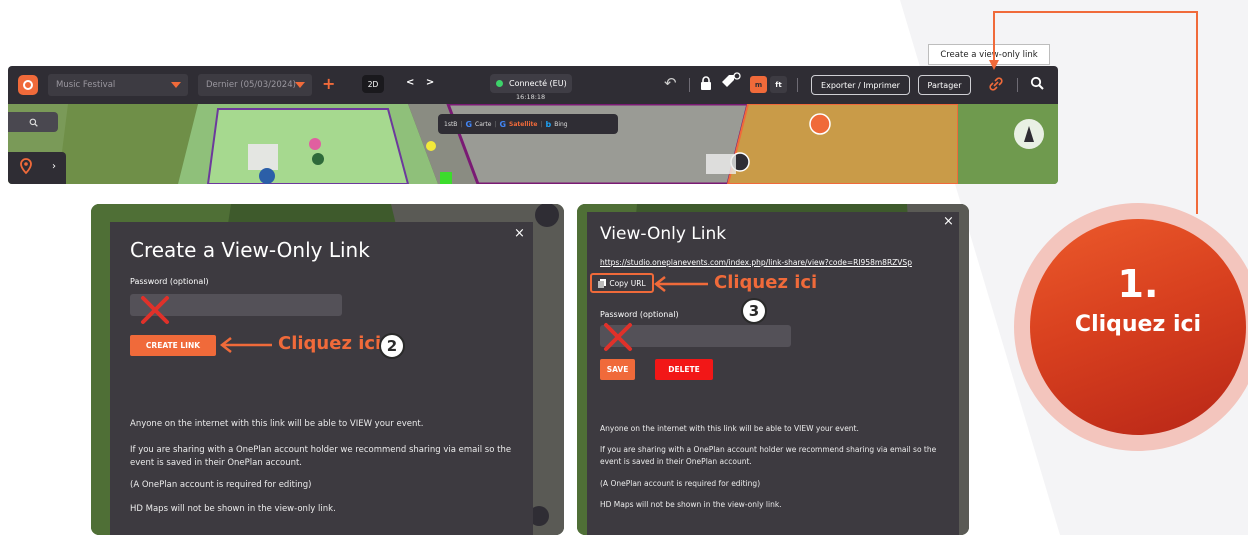 This screenshot has width=1248, height=535. I want to click on copy-url-label: Copy URL, so click(627, 283).